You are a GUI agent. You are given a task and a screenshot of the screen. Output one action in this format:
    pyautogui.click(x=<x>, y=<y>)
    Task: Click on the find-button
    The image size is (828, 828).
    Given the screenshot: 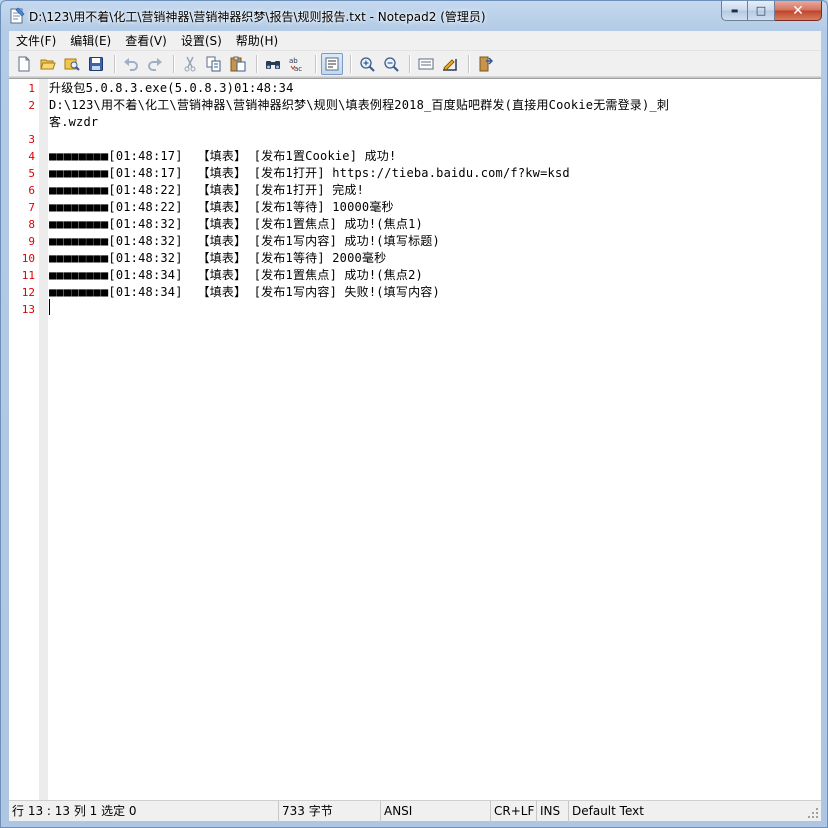 What is the action you would take?
    pyautogui.click(x=273, y=64)
    